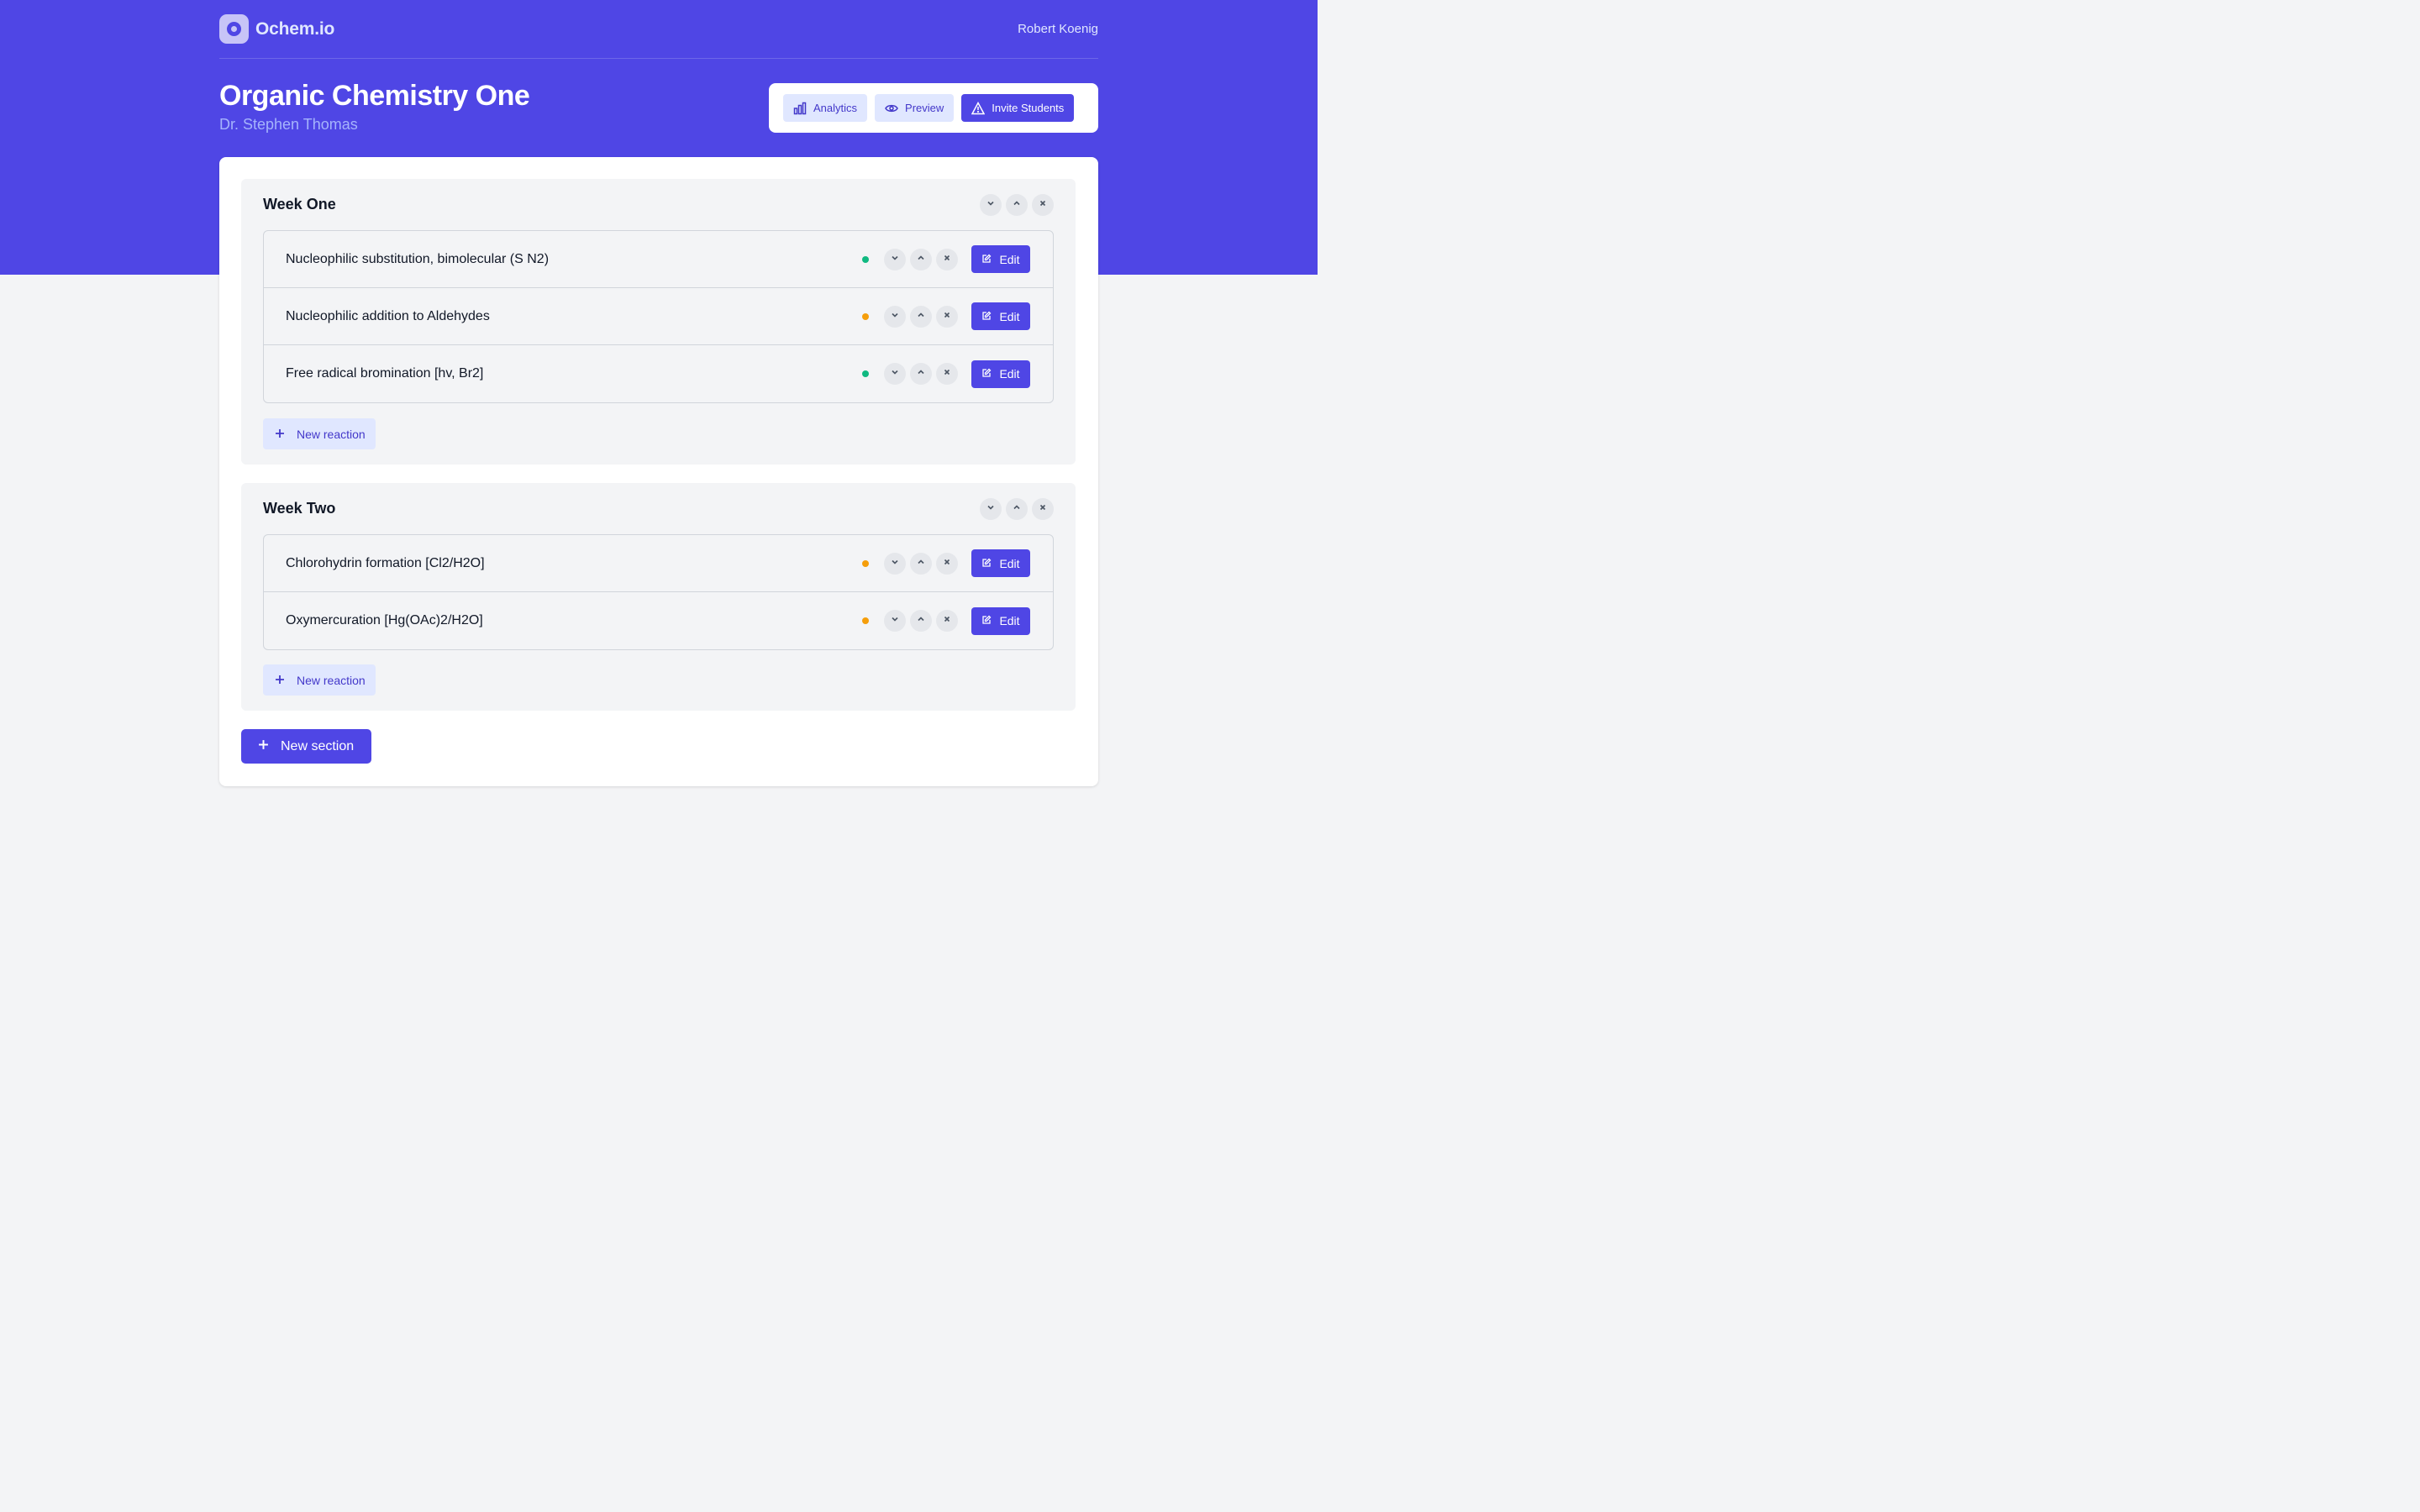  What do you see at coordinates (800, 108) in the screenshot?
I see `bar-chart-icon` at bounding box center [800, 108].